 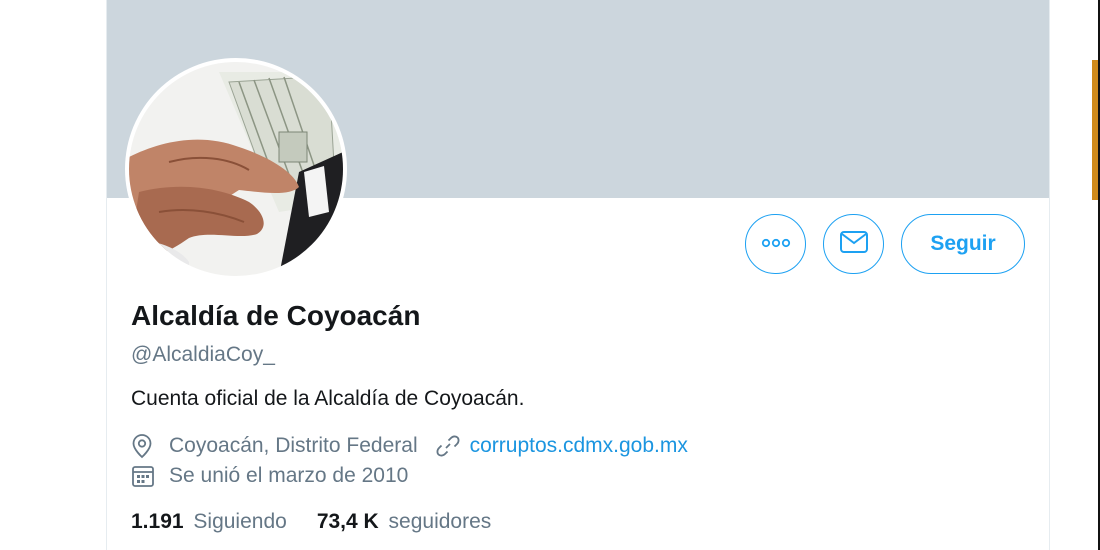 I want to click on avatar-image, so click(x=236, y=169).